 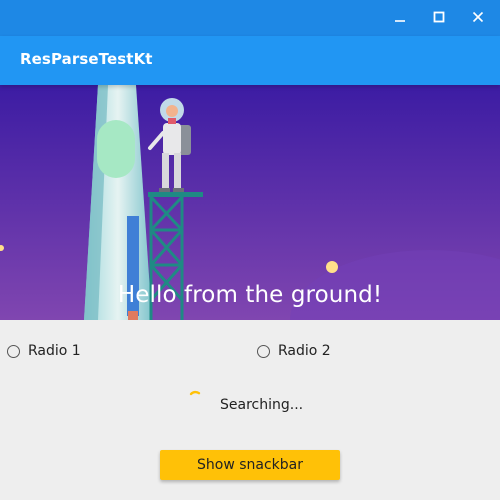 I want to click on minimize-button, so click(x=400, y=17).